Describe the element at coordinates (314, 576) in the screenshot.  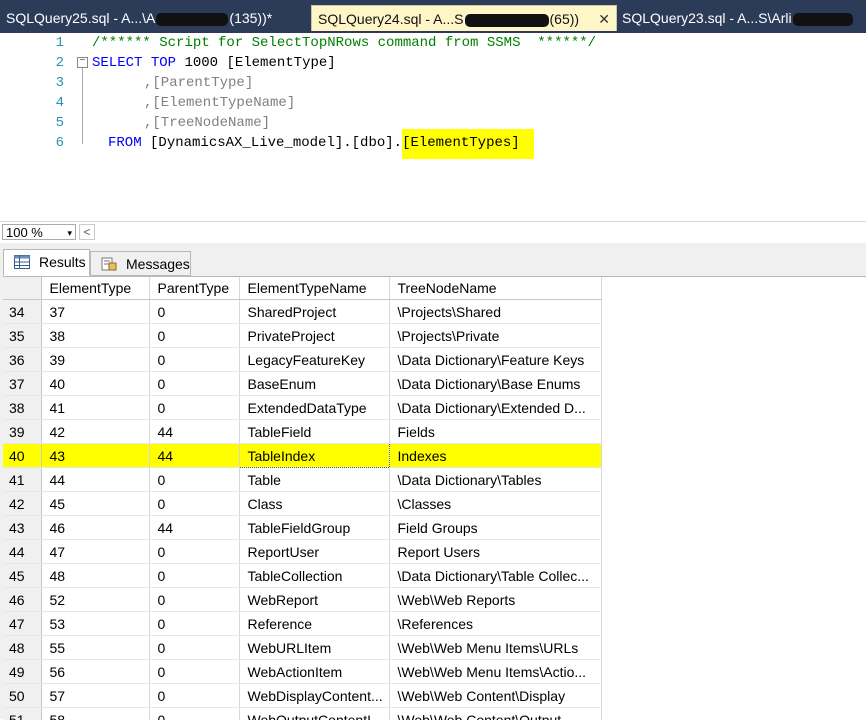
I see `grid-cell: TableCollection` at that location.